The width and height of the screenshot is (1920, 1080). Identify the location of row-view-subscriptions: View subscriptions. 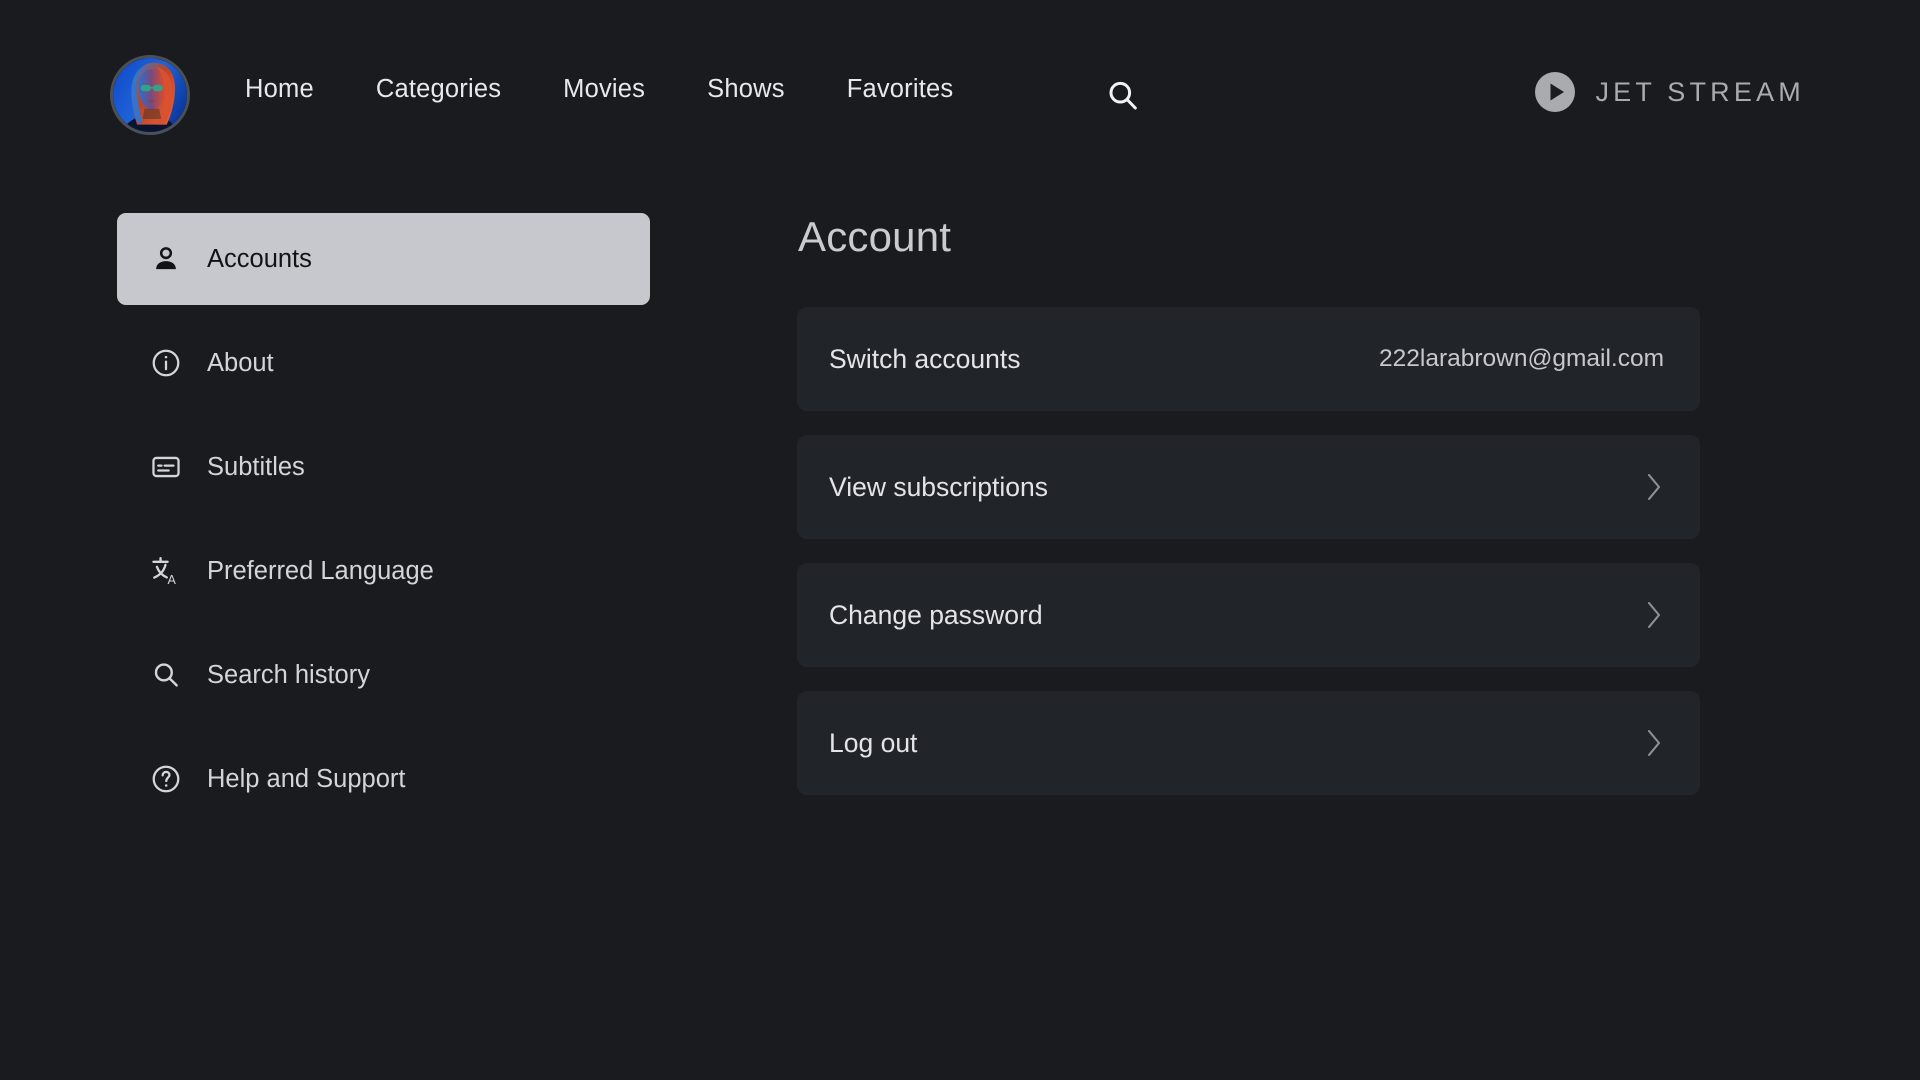
(1248, 487).